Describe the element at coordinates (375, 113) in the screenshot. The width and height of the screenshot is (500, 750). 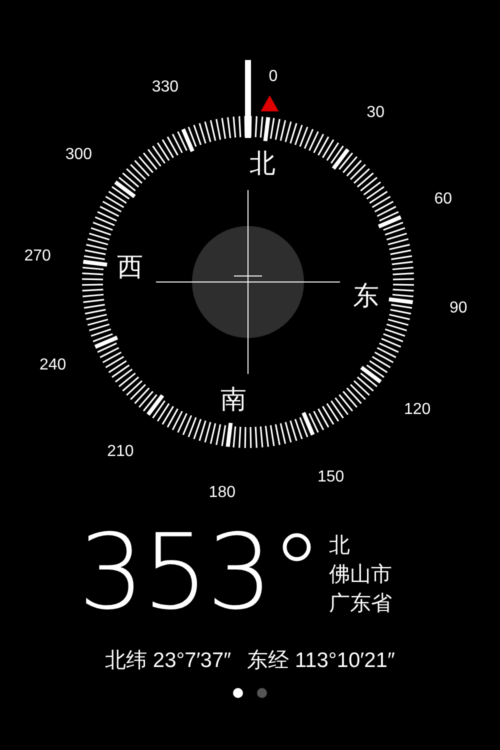
I see `degree-label: 30` at that location.